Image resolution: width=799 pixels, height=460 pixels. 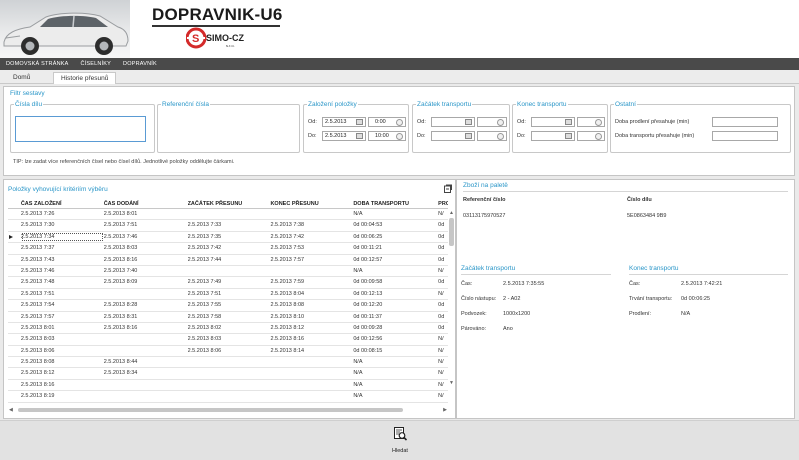 I want to click on end-to-time, so click(x=591, y=136).